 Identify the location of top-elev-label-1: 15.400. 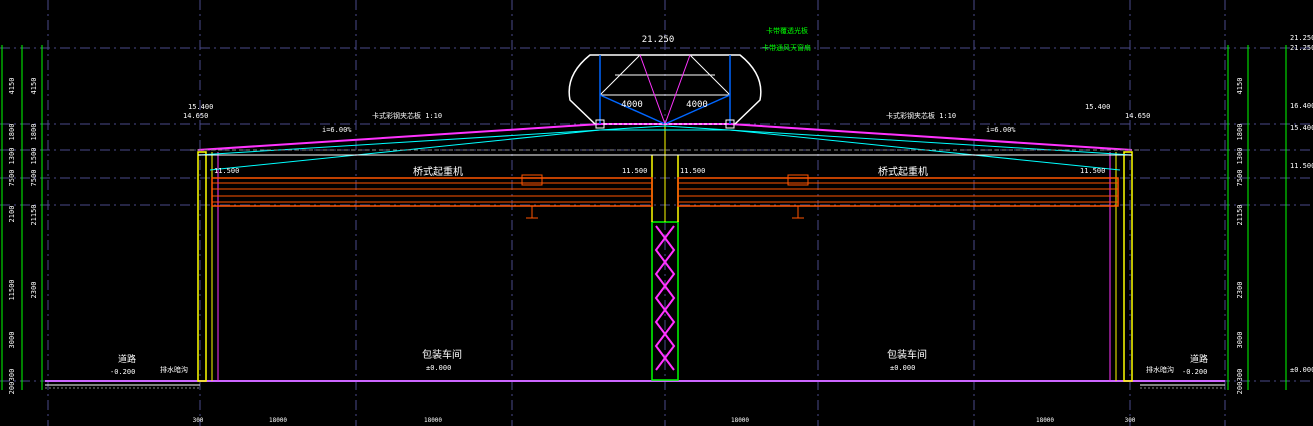
(200, 107).